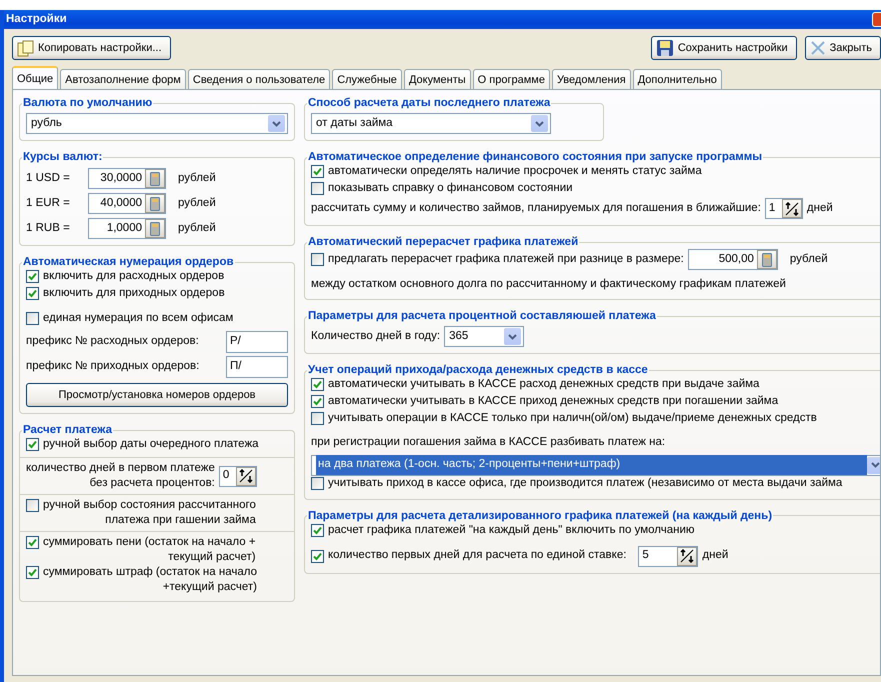 The height and width of the screenshot is (682, 881). I want to click on tab: Автозаполнение форм, so click(123, 79).